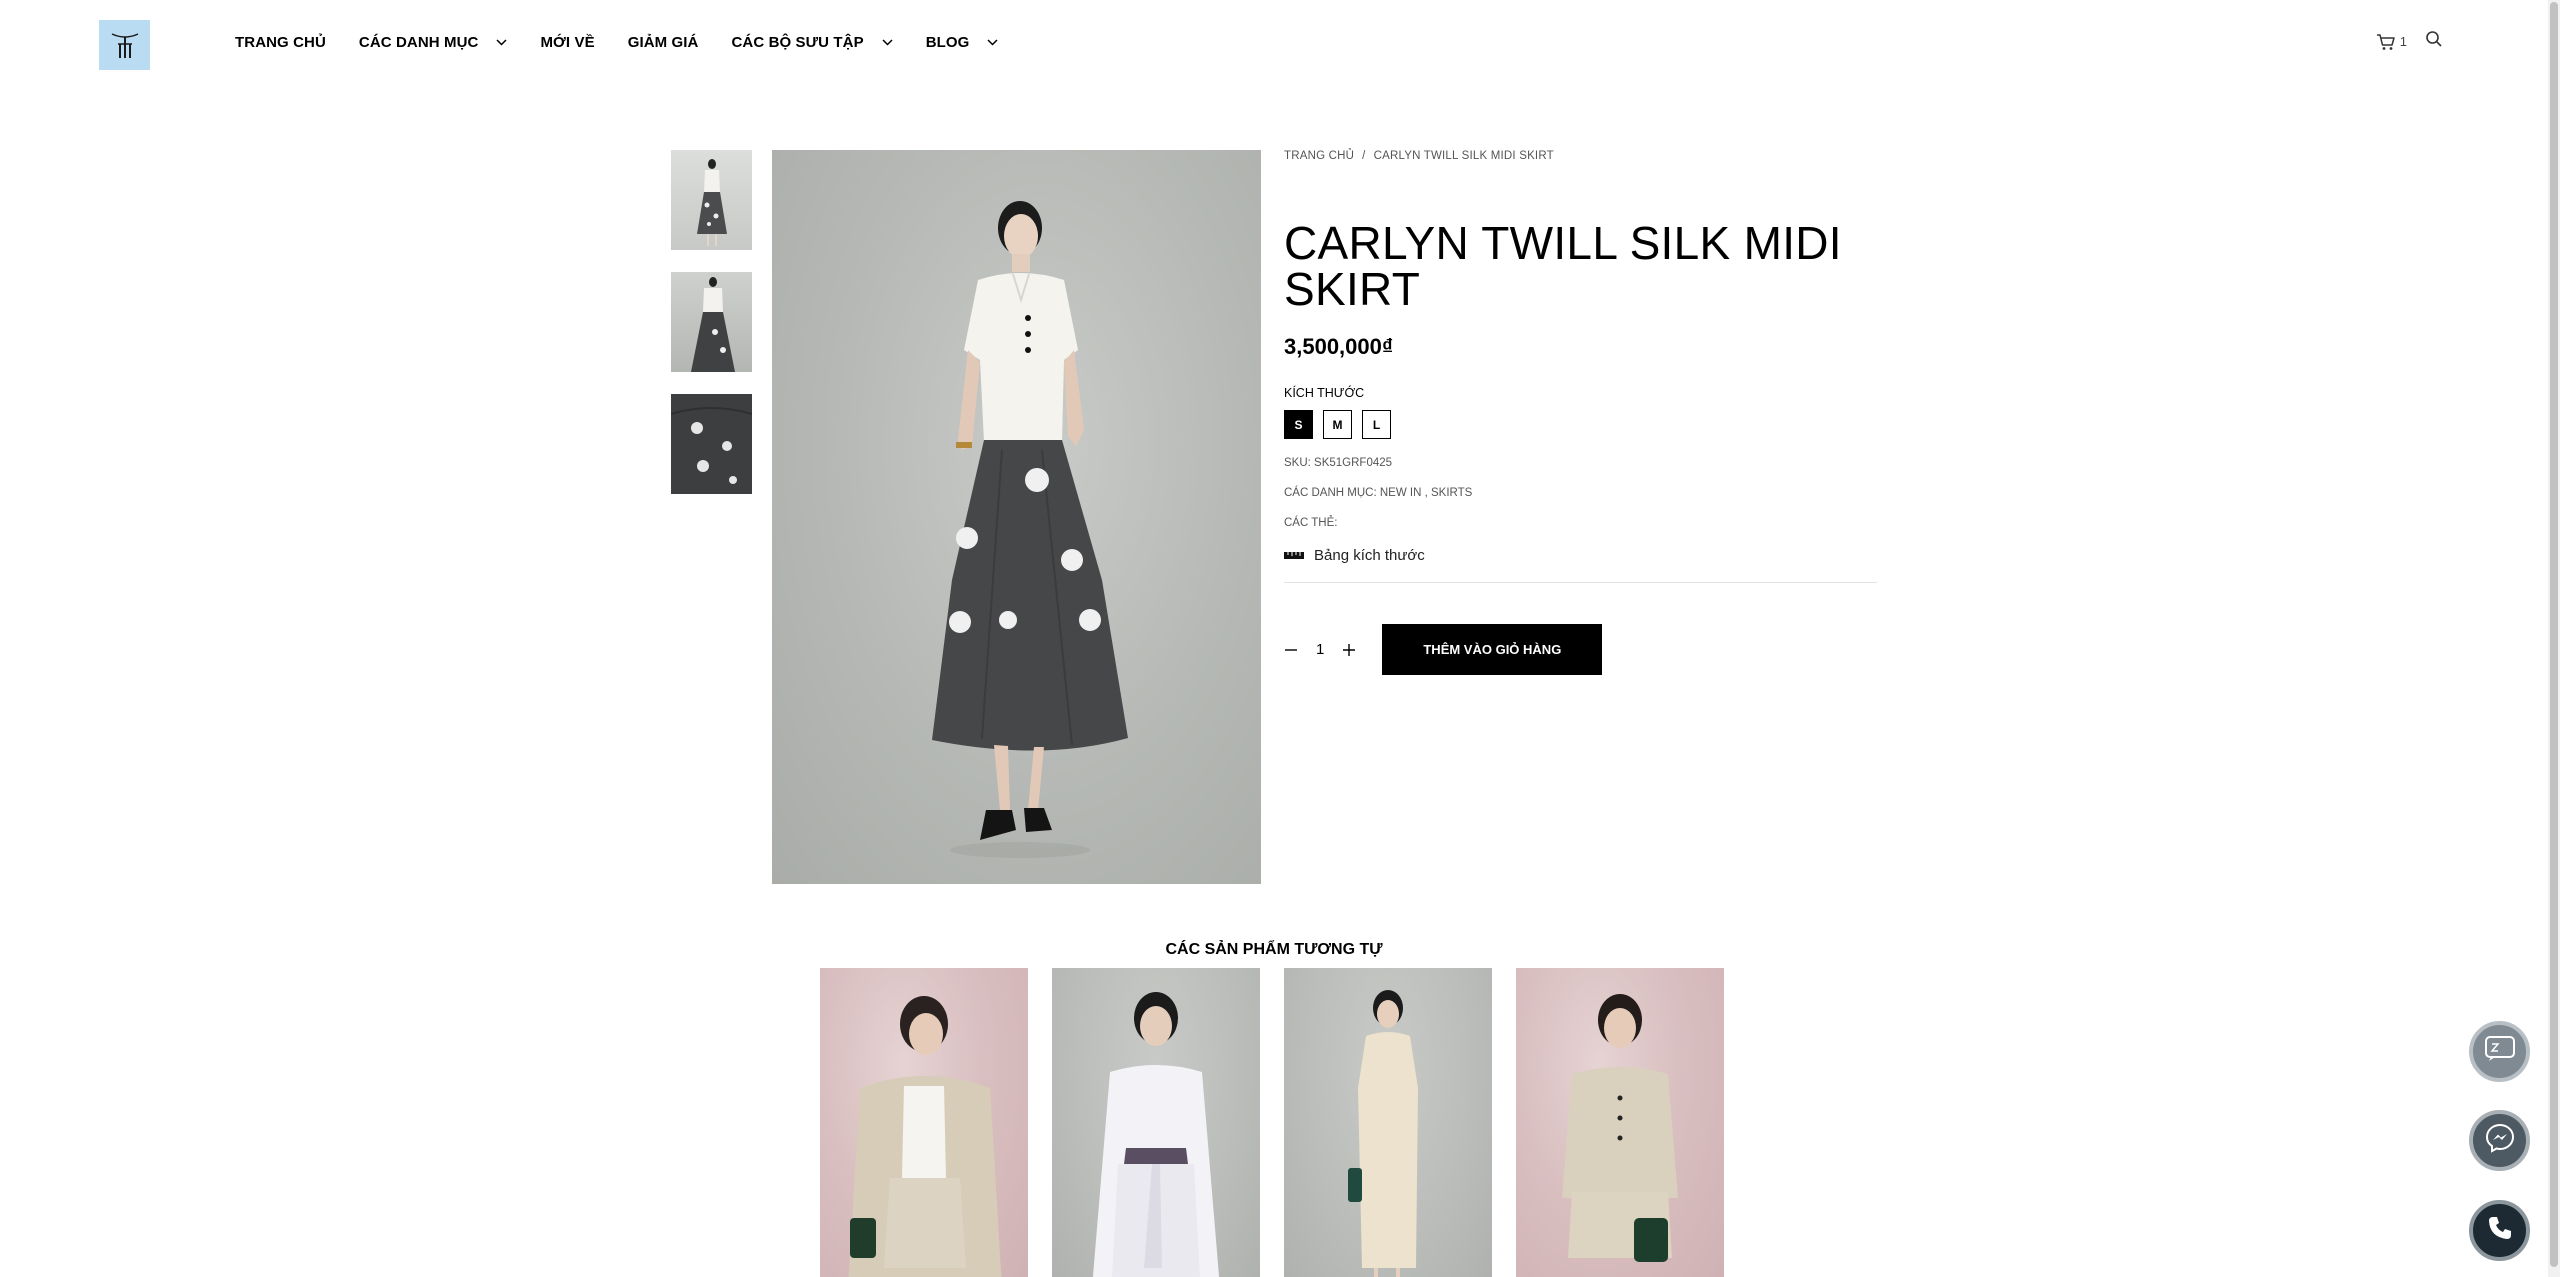  What do you see at coordinates (1492, 649) in the screenshot?
I see `add-to-cart-button: THÊM VÀO GIỎ HÀNG` at bounding box center [1492, 649].